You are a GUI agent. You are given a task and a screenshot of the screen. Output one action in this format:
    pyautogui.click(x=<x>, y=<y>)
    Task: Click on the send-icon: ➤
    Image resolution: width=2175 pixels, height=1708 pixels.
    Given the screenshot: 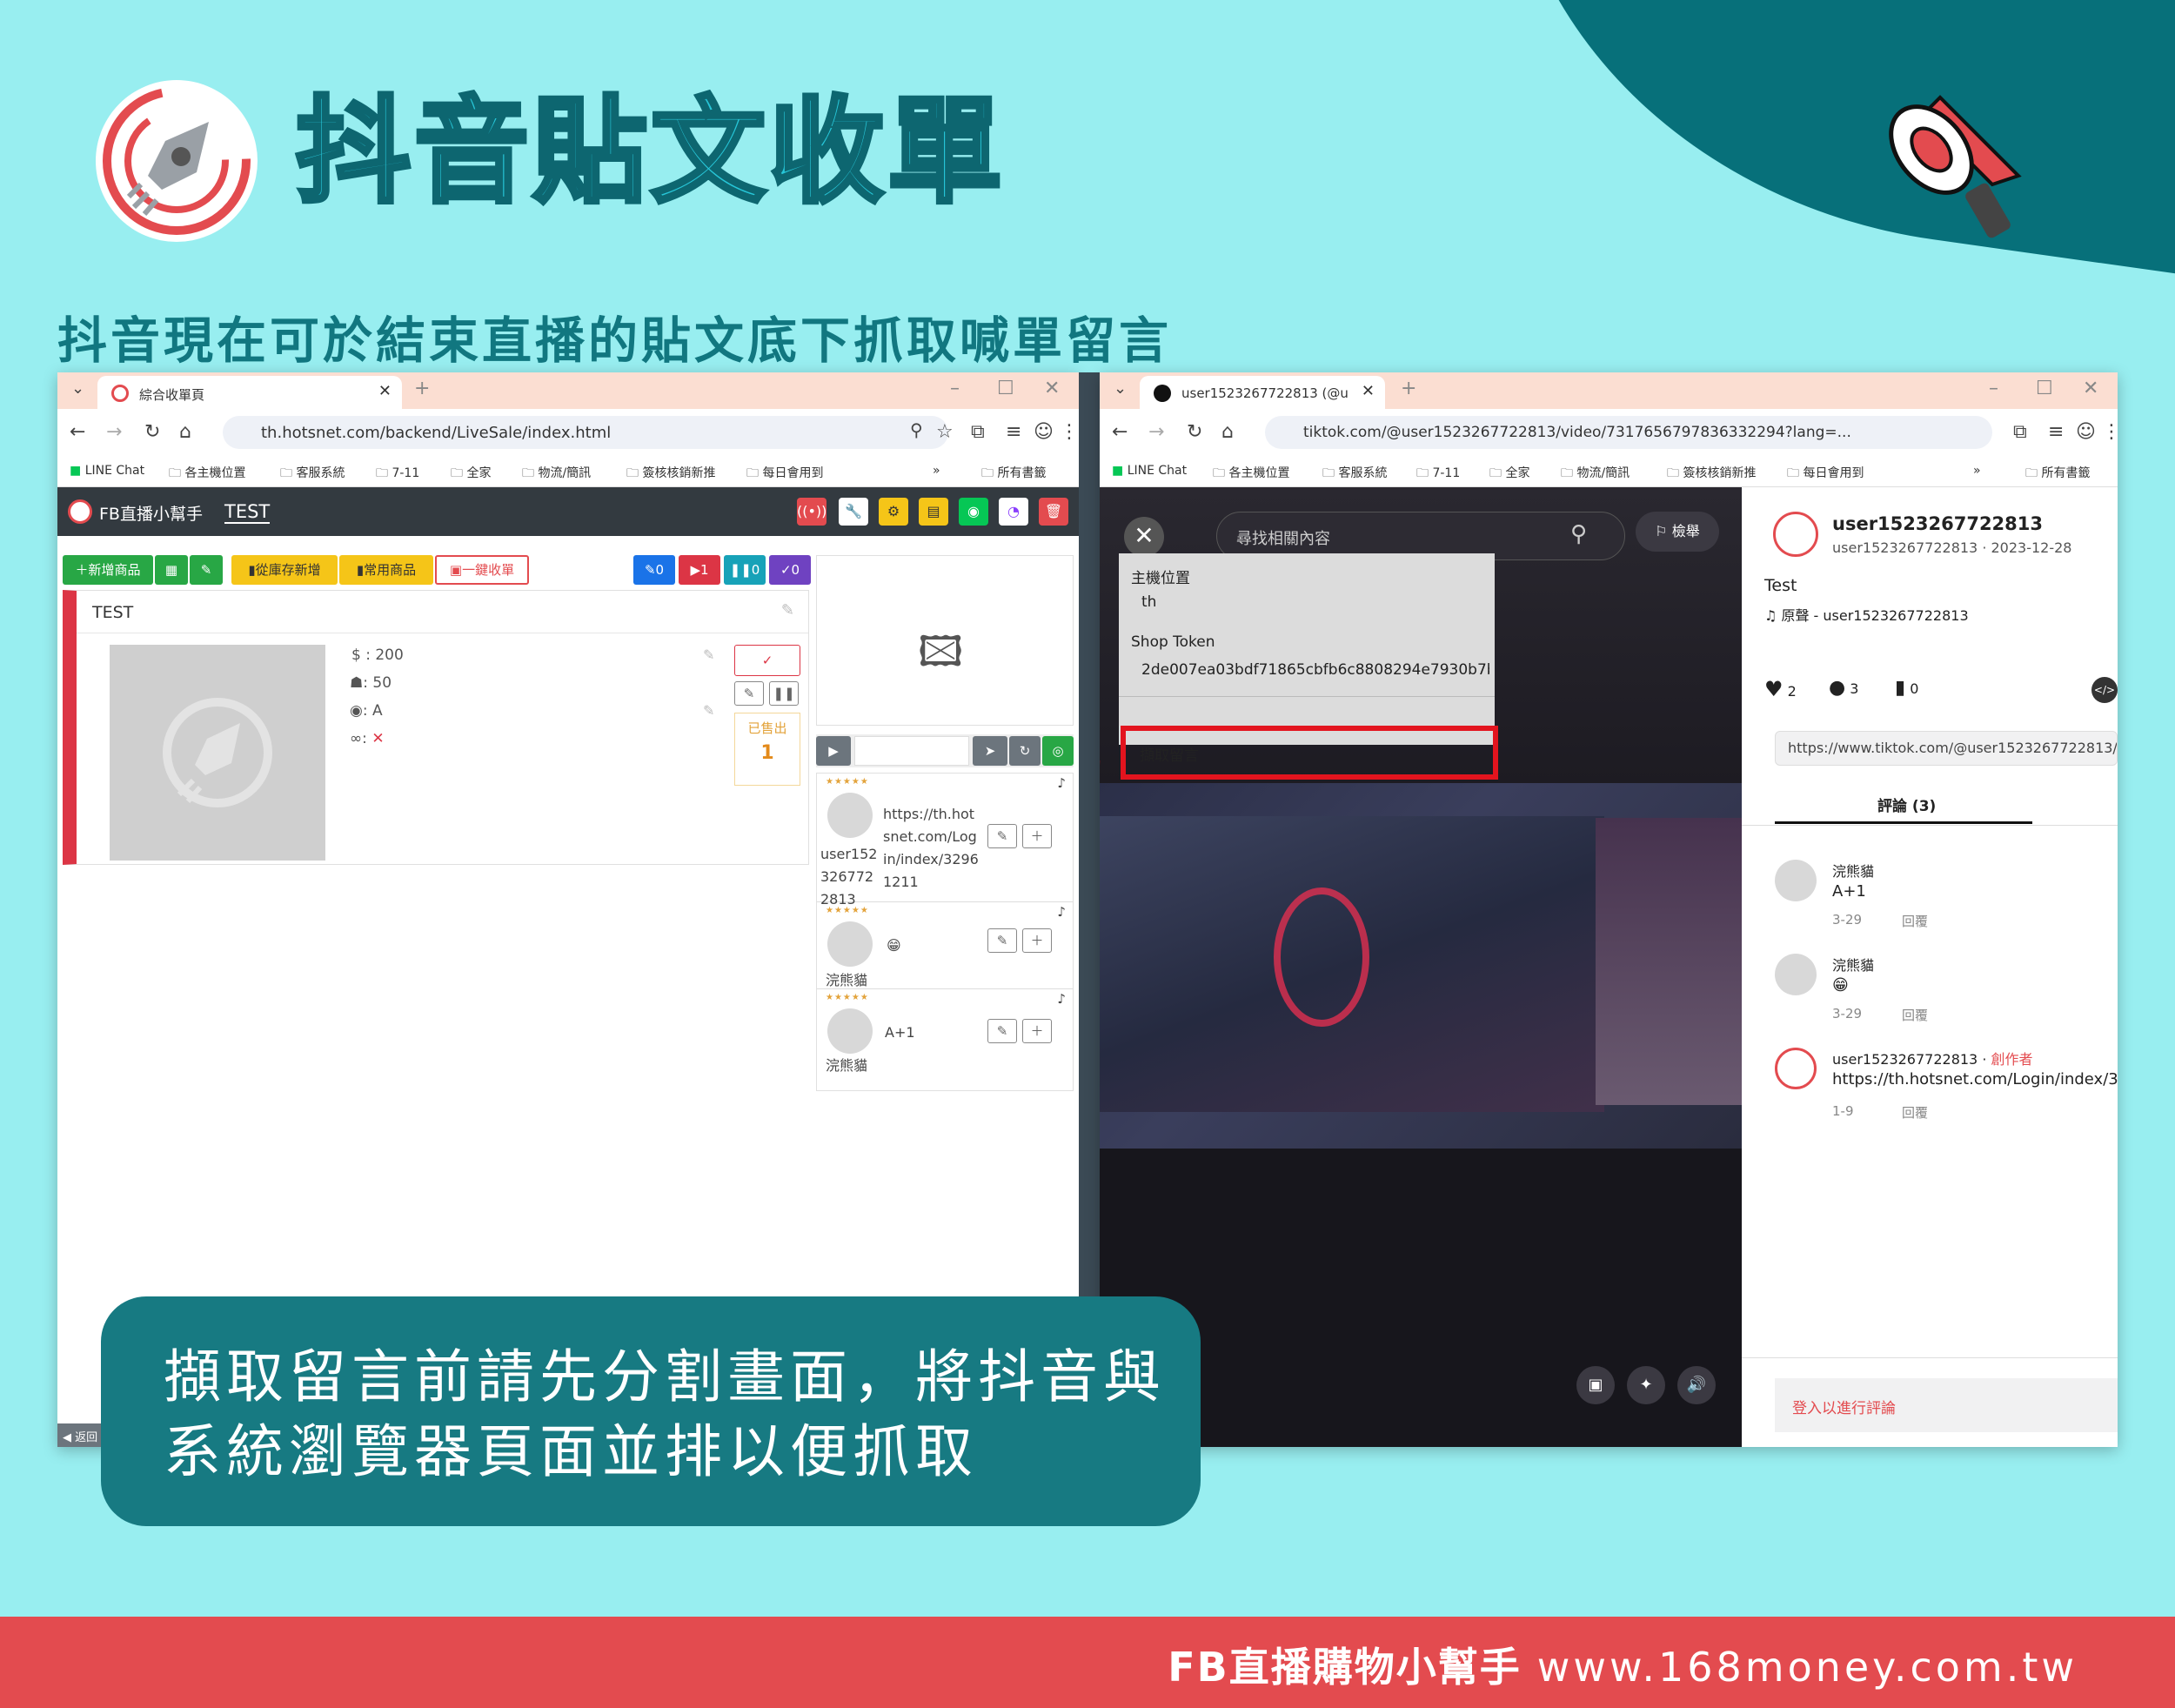 What is the action you would take?
    pyautogui.click(x=990, y=751)
    